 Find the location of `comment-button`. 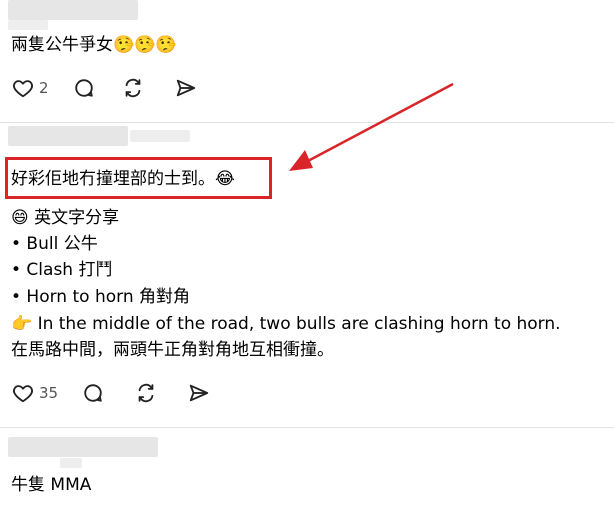

comment-button is located at coordinates (93, 393).